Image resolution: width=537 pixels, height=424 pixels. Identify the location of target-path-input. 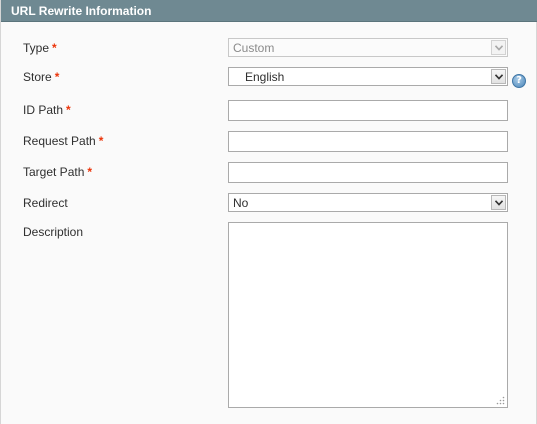
(368, 172).